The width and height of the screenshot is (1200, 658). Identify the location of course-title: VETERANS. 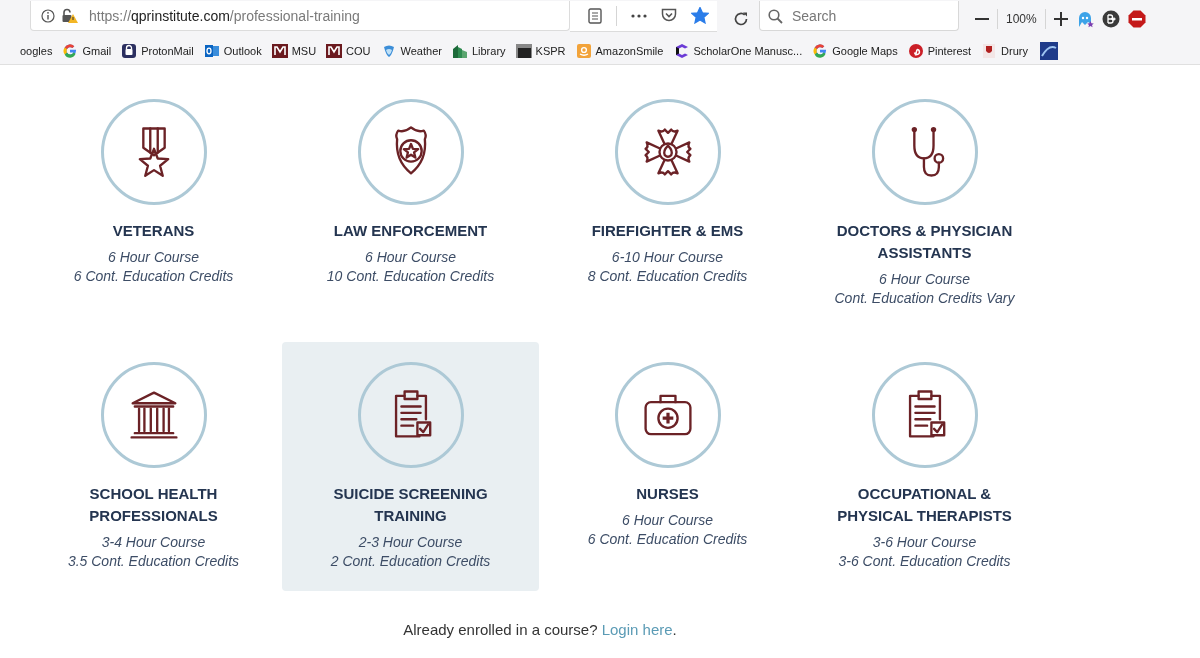
(153, 231).